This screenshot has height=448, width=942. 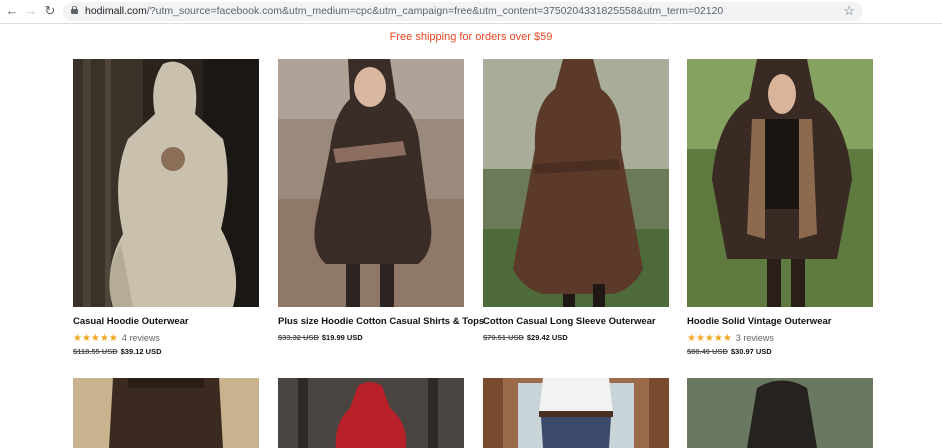 I want to click on product-price: $79.51 USD $29.42 USD, so click(x=576, y=337).